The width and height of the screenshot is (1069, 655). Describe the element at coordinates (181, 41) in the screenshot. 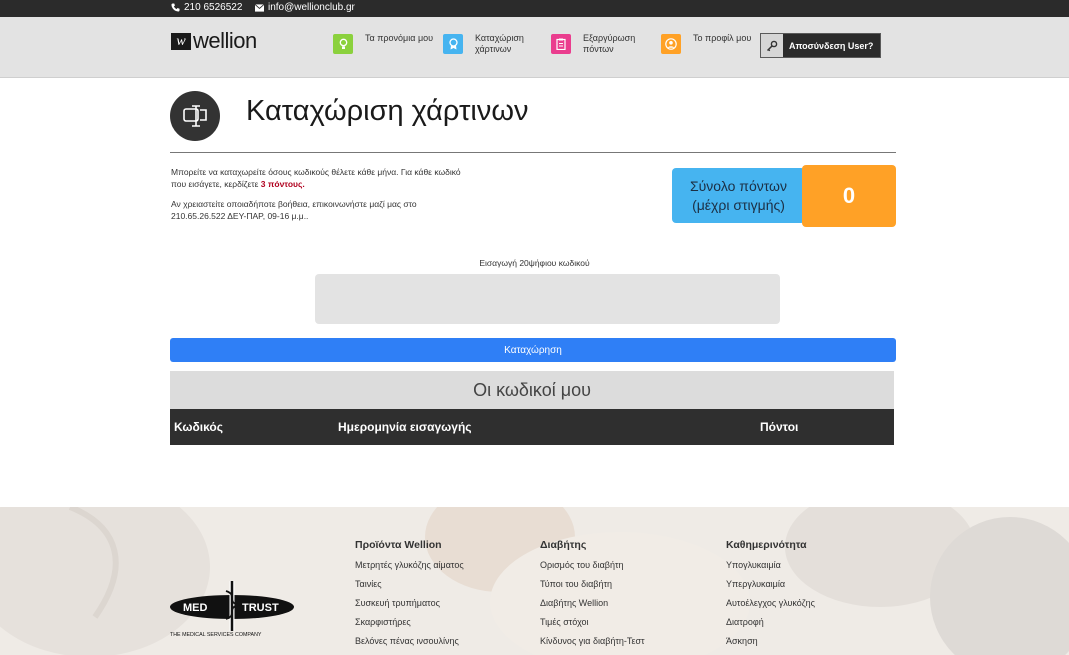

I see `logo-mark: w` at that location.